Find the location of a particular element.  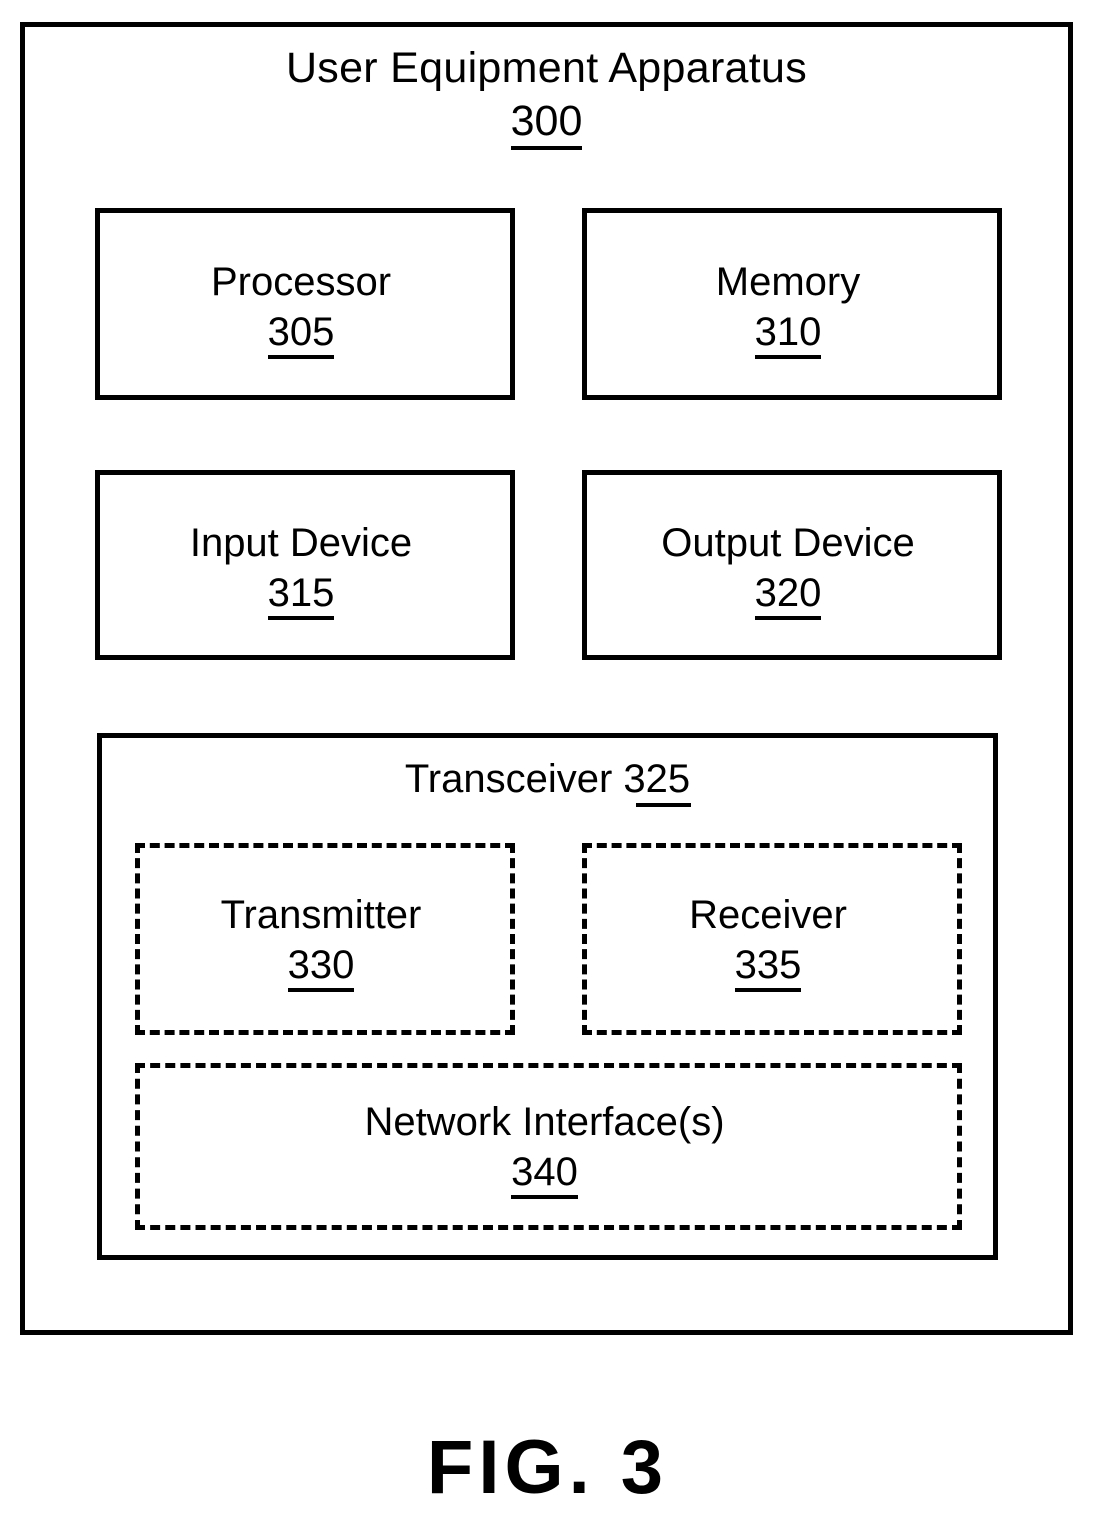

receiver-label: Receiver 335 is located at coordinates (768, 942).